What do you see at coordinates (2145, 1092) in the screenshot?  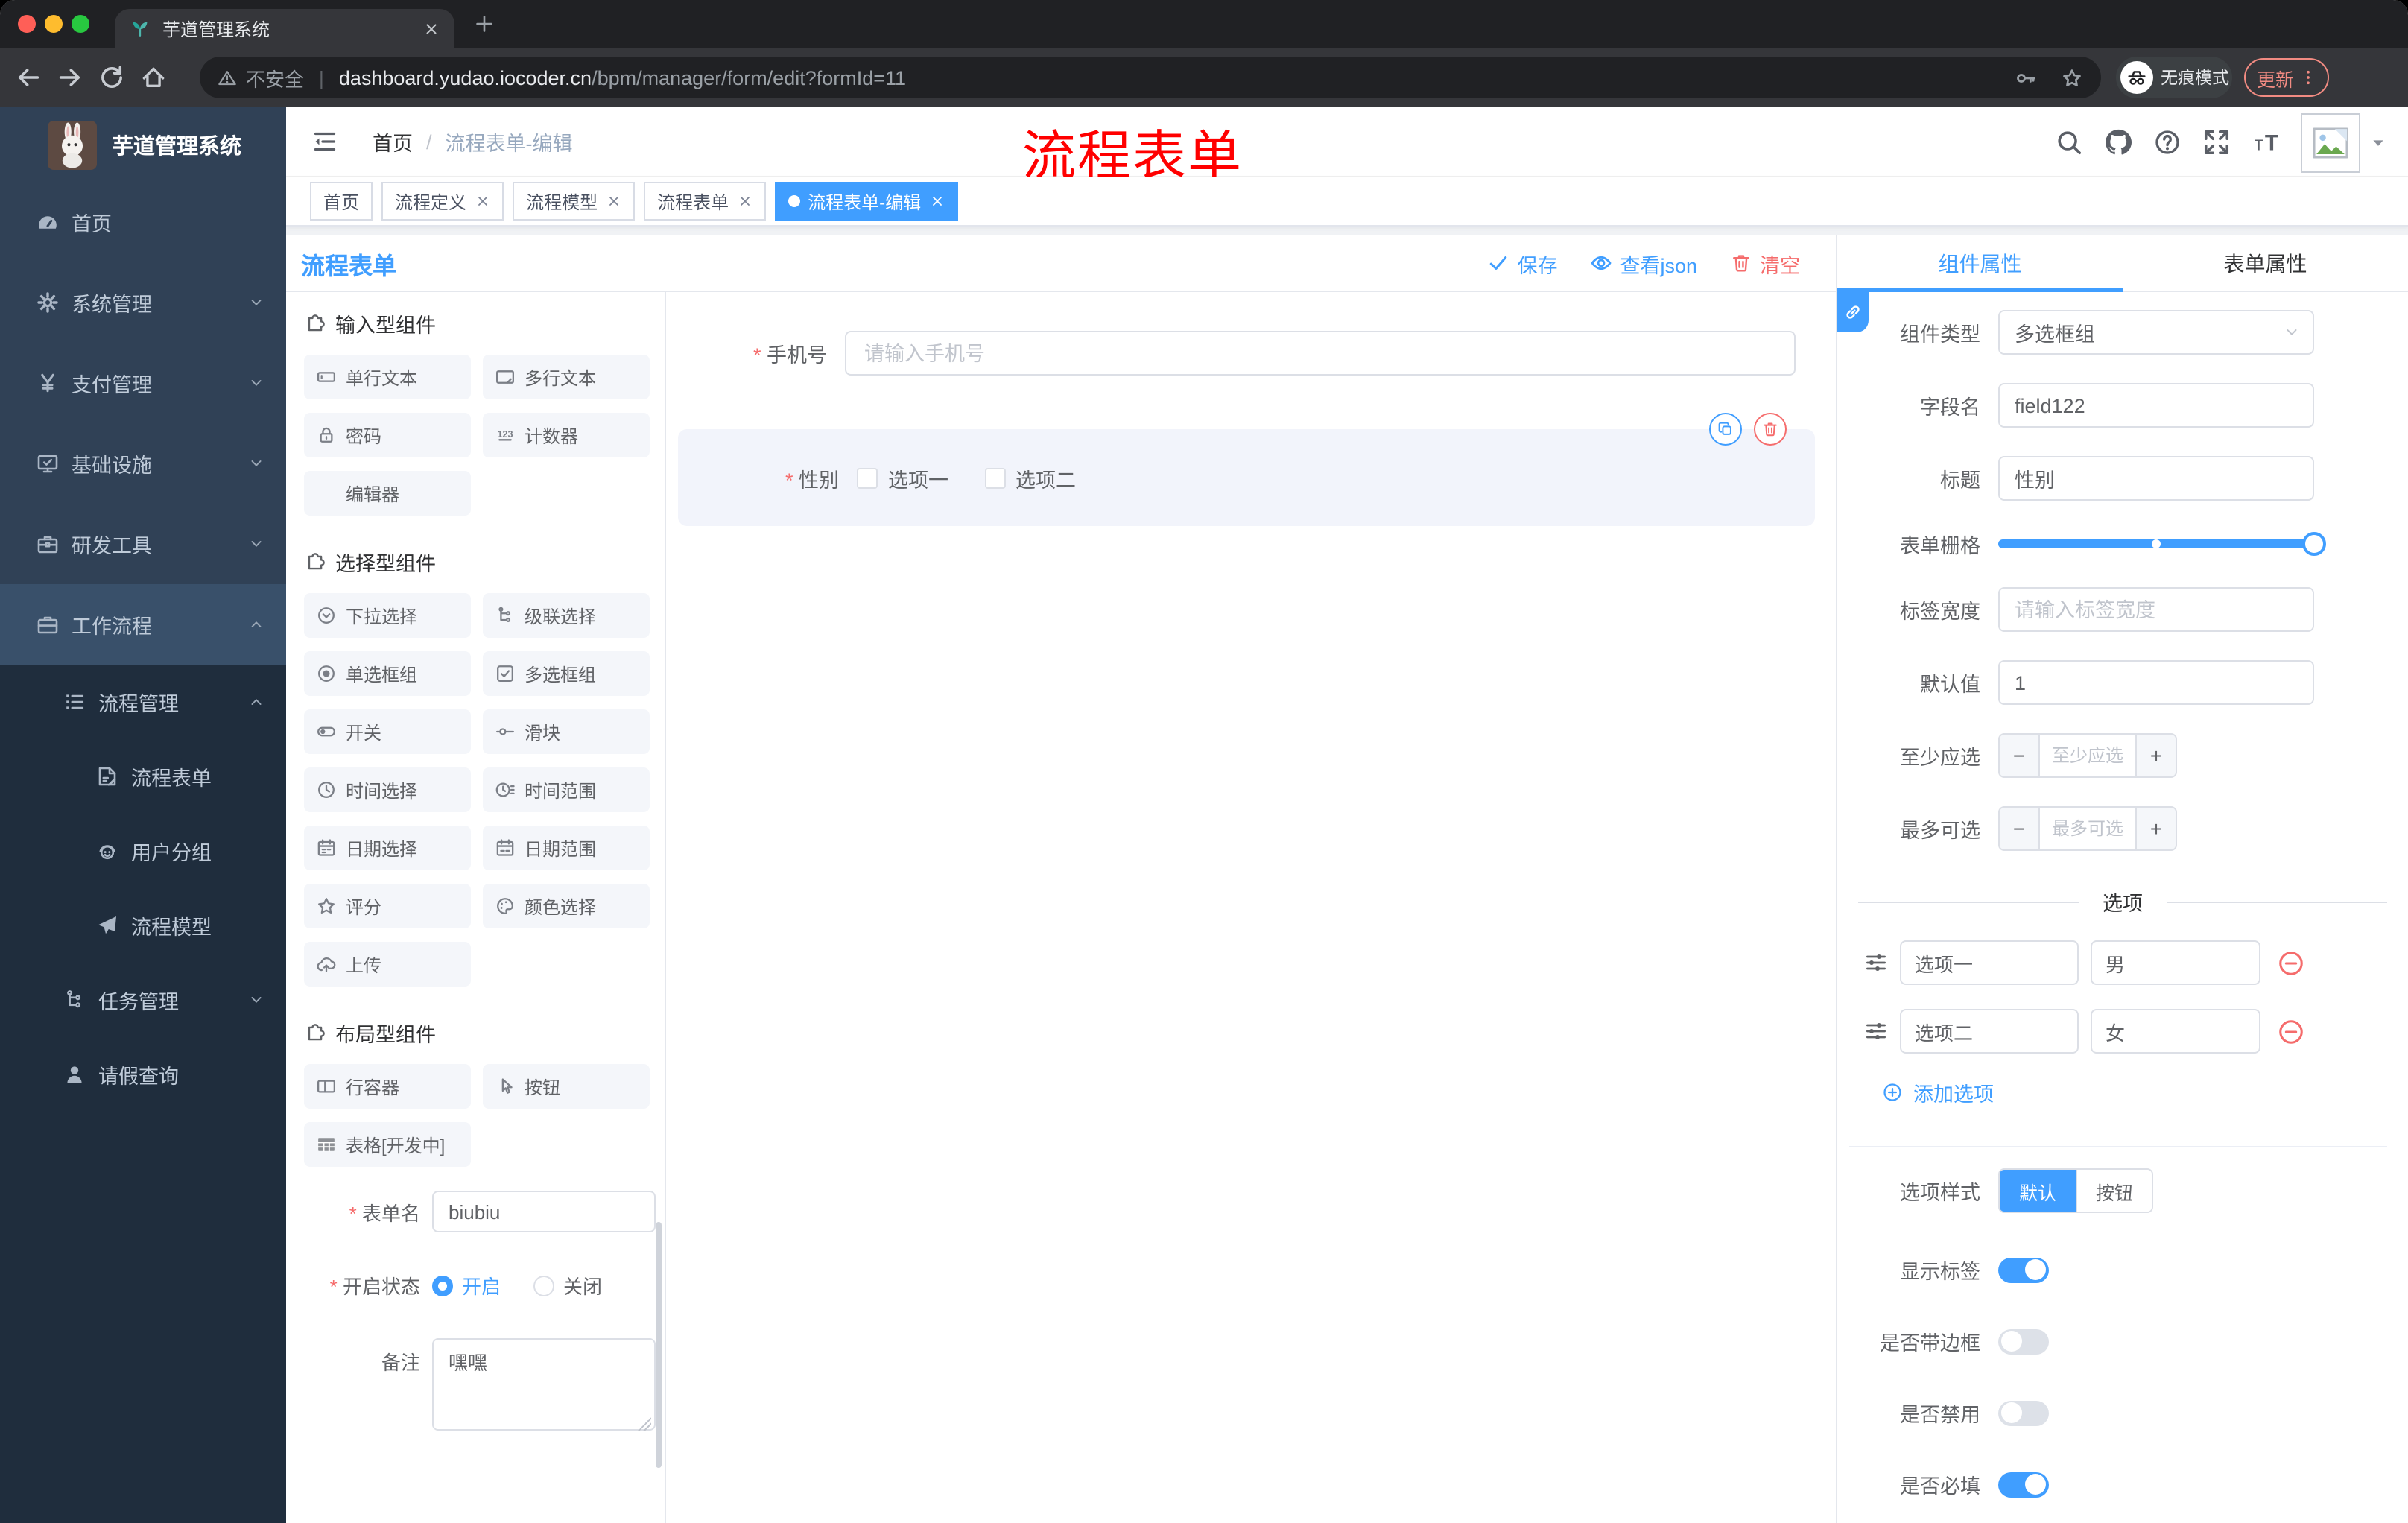 I see `add-option-button: 添加选项` at bounding box center [2145, 1092].